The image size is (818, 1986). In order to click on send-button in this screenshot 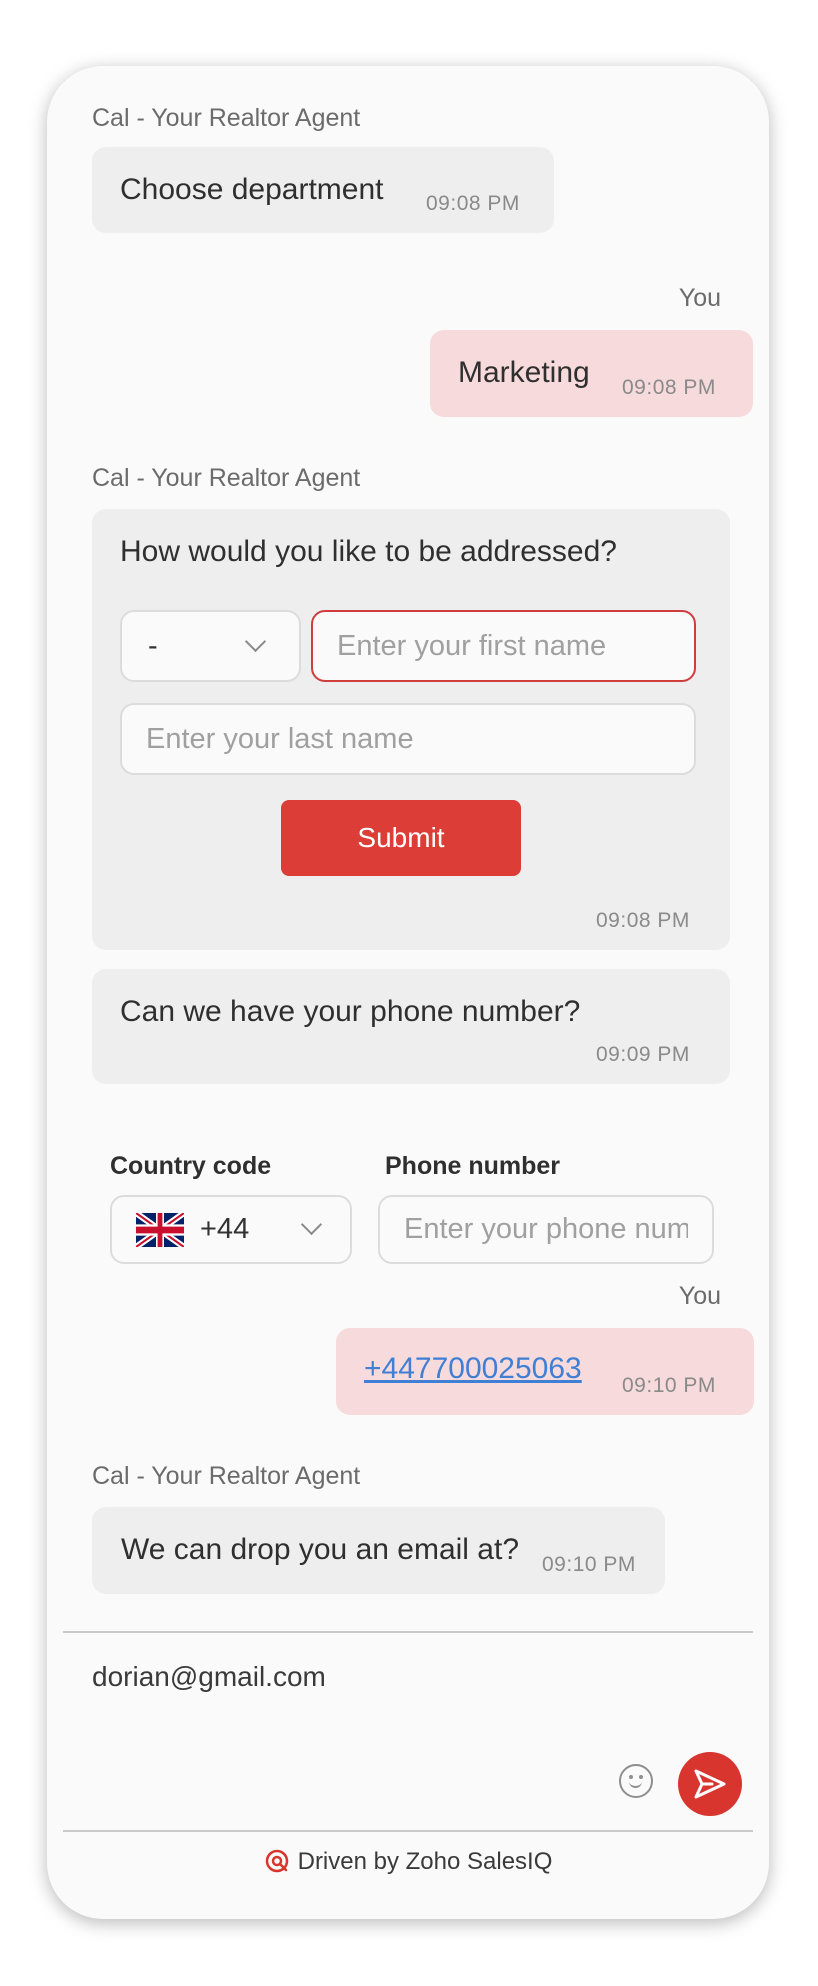, I will do `click(710, 1784)`.